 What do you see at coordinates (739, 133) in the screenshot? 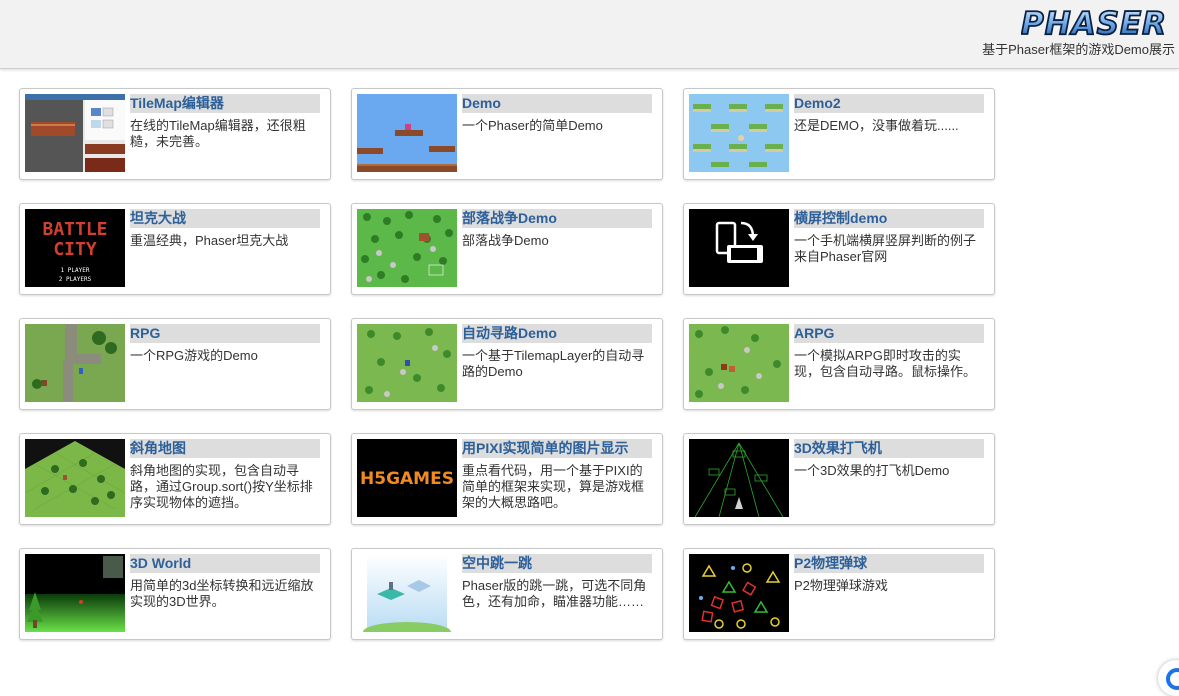
I see `thumbnail-demo2` at bounding box center [739, 133].